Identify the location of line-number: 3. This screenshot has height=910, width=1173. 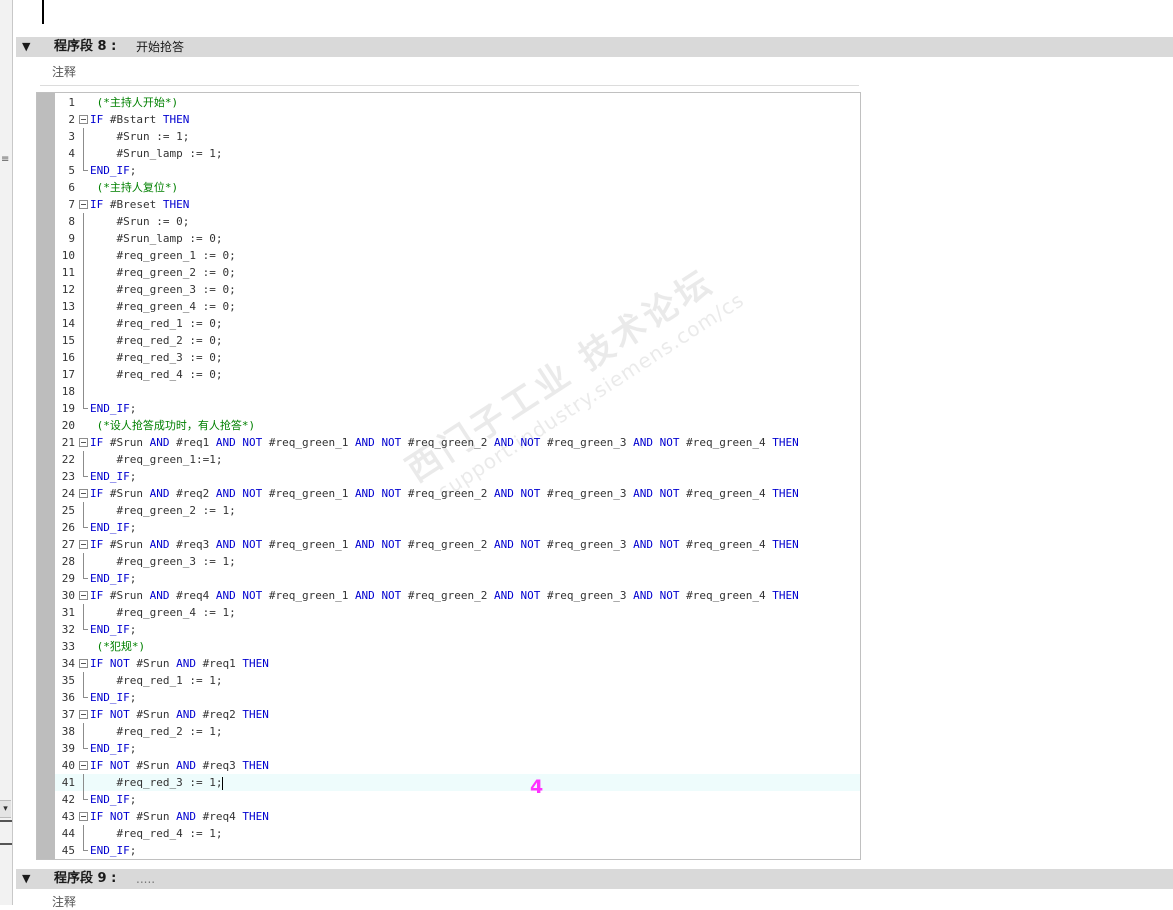
(71, 136).